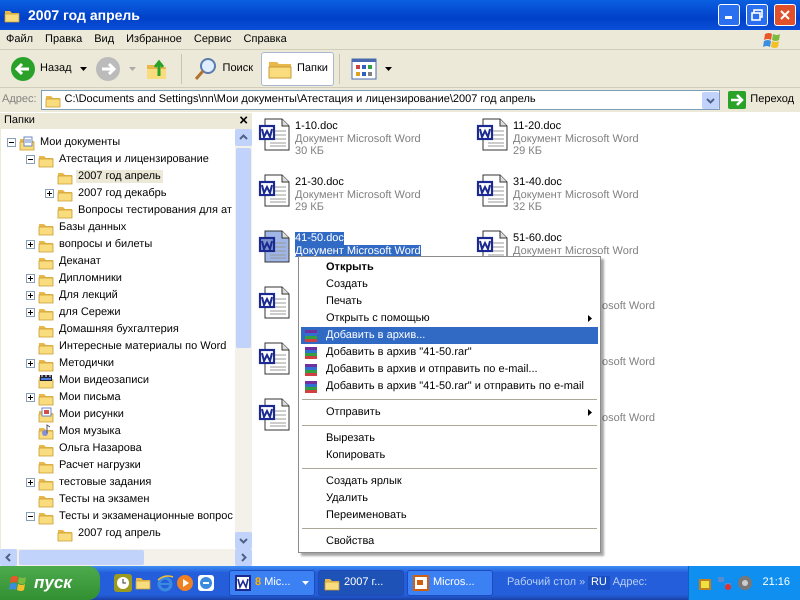 The height and width of the screenshot is (600, 800). I want to click on file-name: 31-40.doc, so click(576, 182).